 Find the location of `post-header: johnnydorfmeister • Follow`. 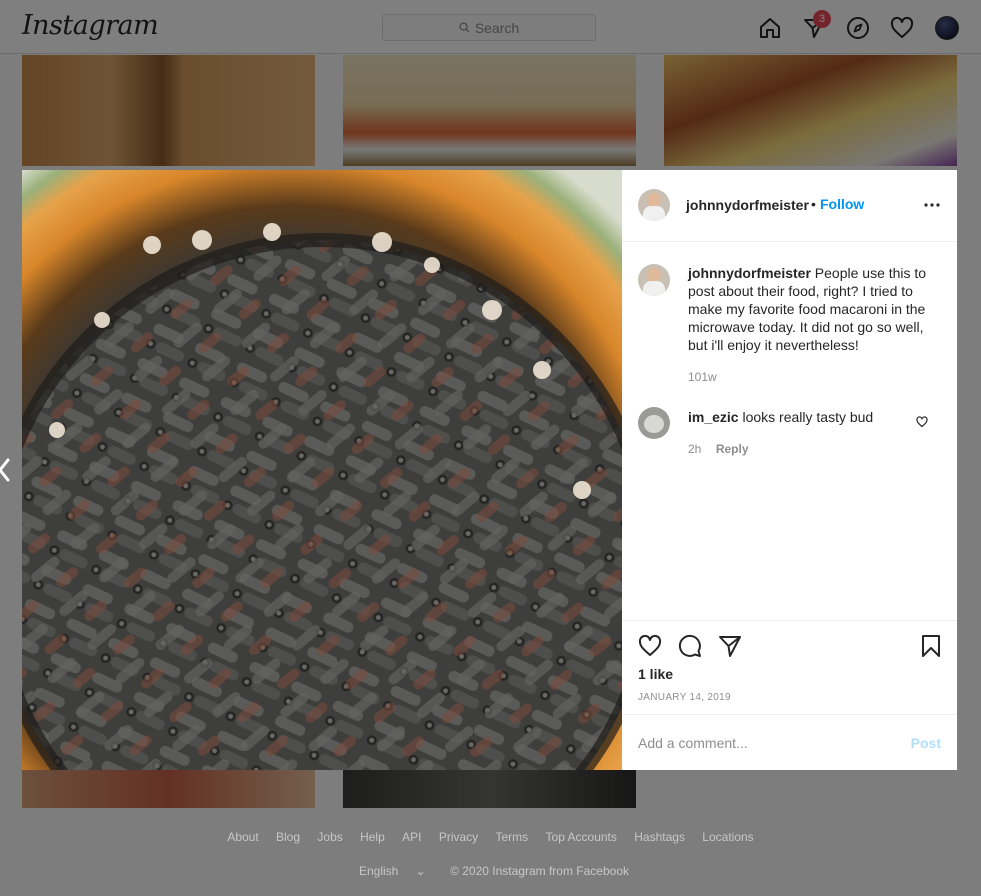

post-header: johnnydorfmeister • Follow is located at coordinates (789, 206).